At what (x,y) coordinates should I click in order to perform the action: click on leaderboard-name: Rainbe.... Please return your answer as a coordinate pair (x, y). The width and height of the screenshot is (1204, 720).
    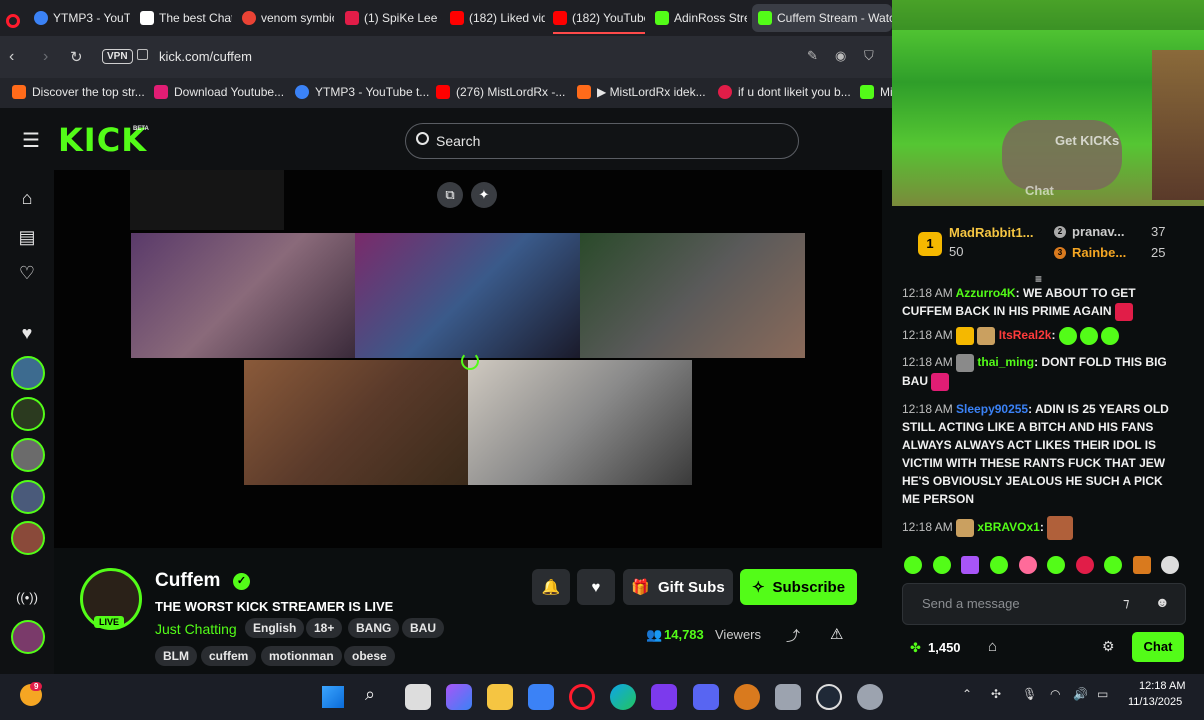
    Looking at the image, I should click on (1099, 252).